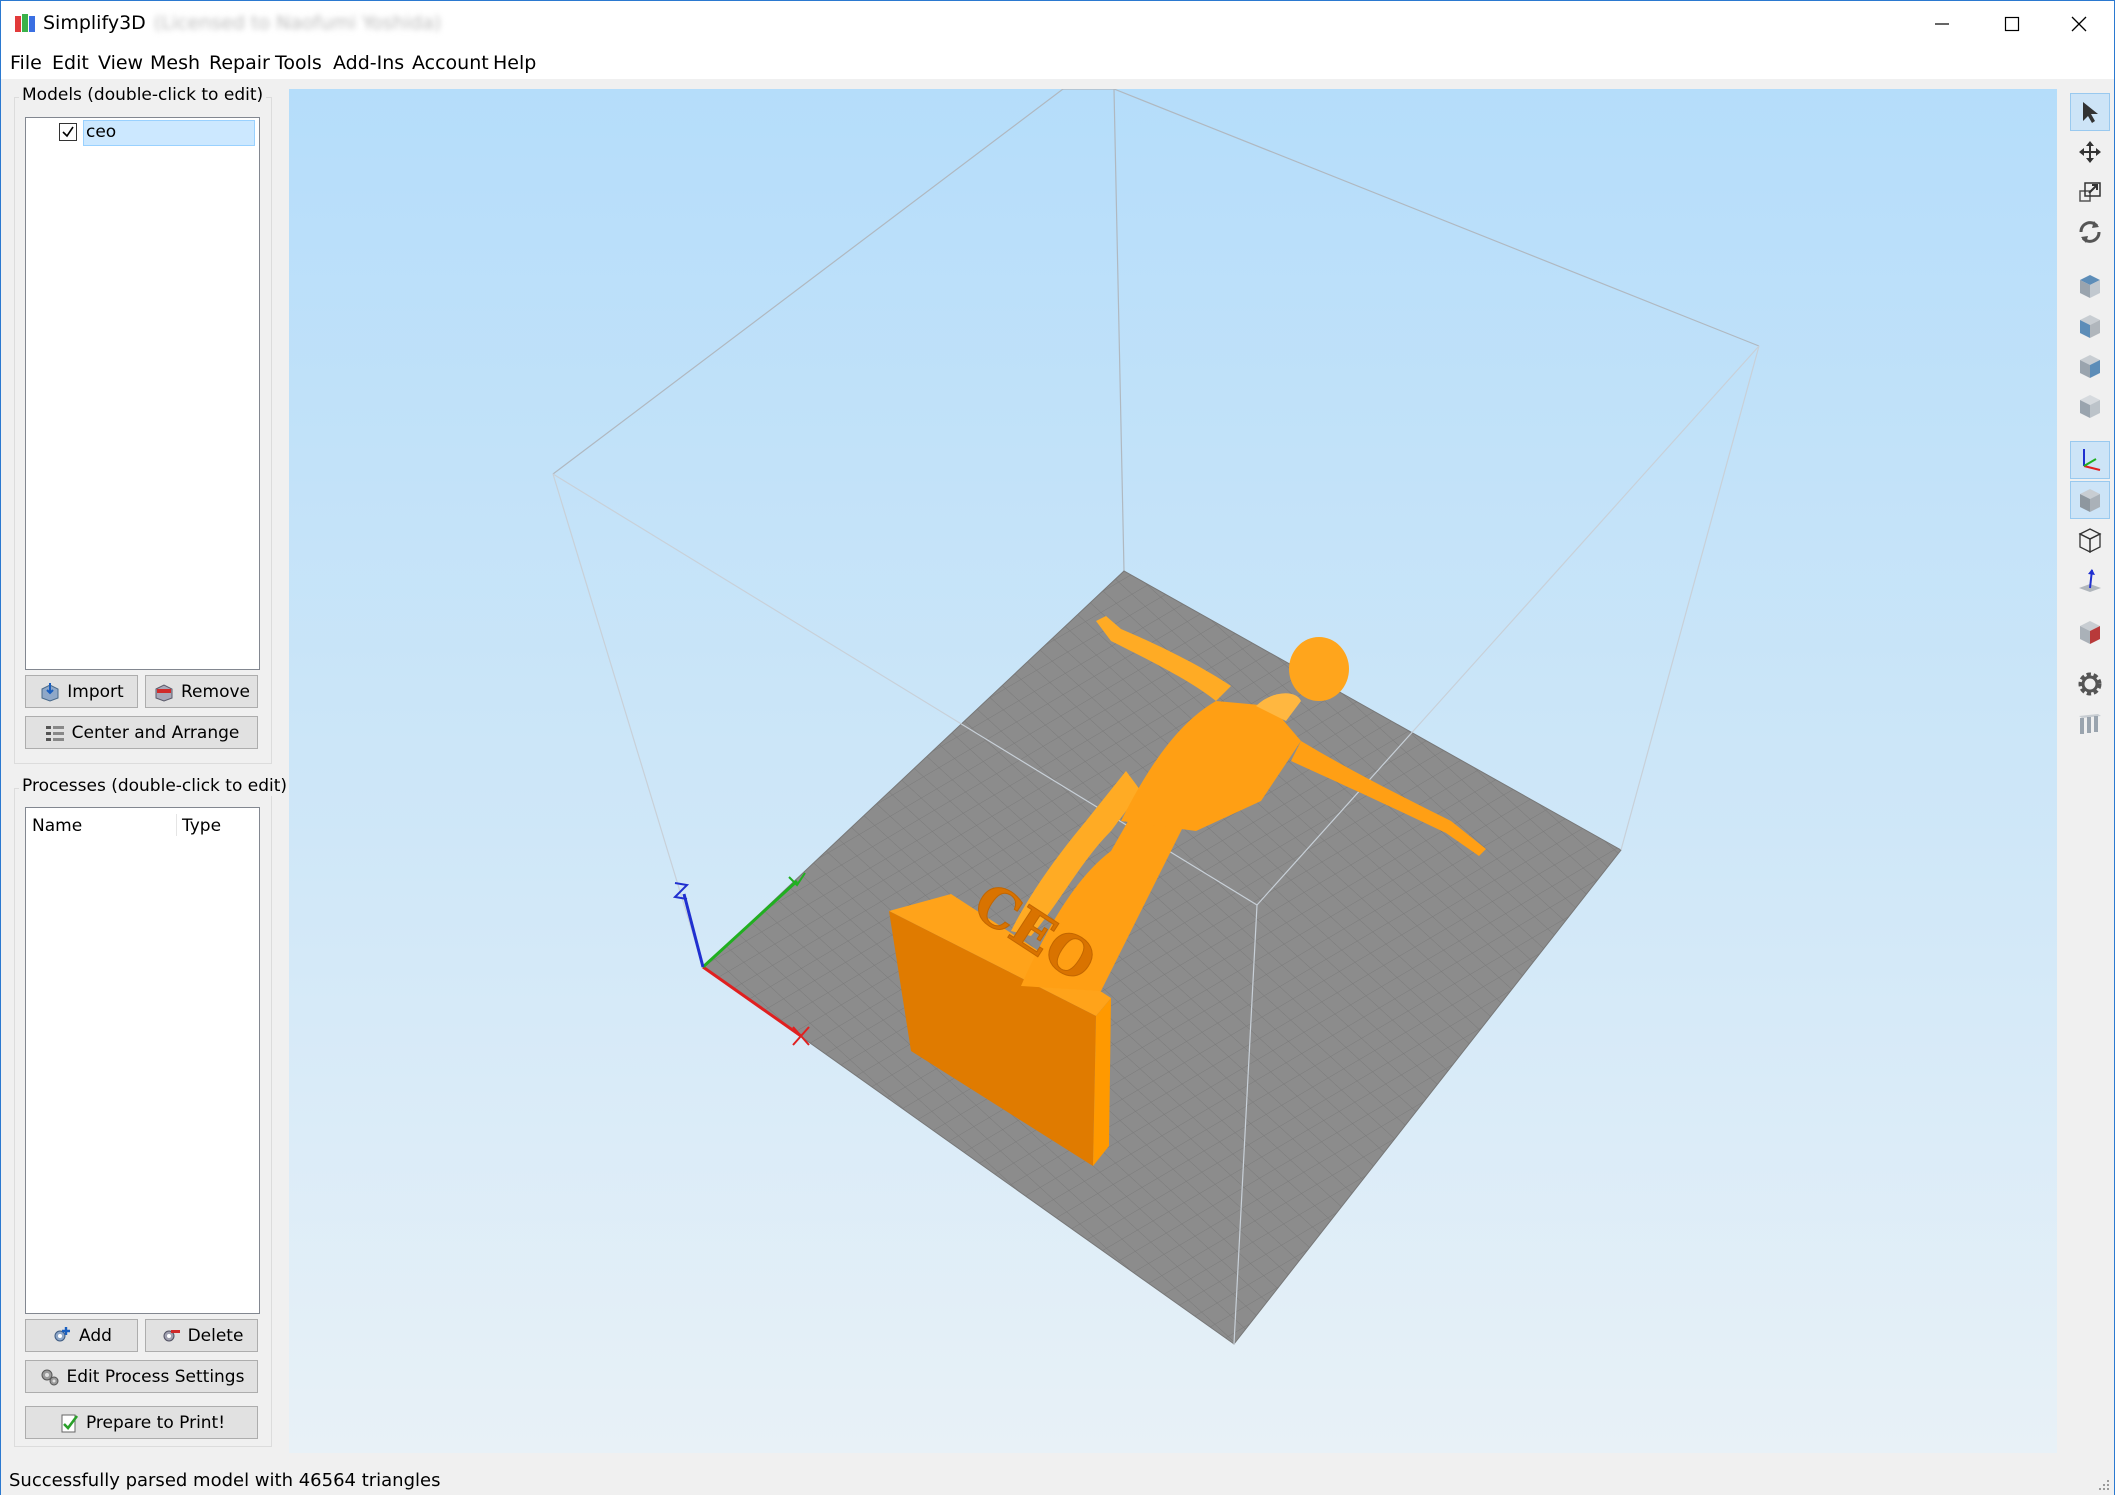  Describe the element at coordinates (2090, 771) in the screenshot. I see `right-toolbar` at that location.